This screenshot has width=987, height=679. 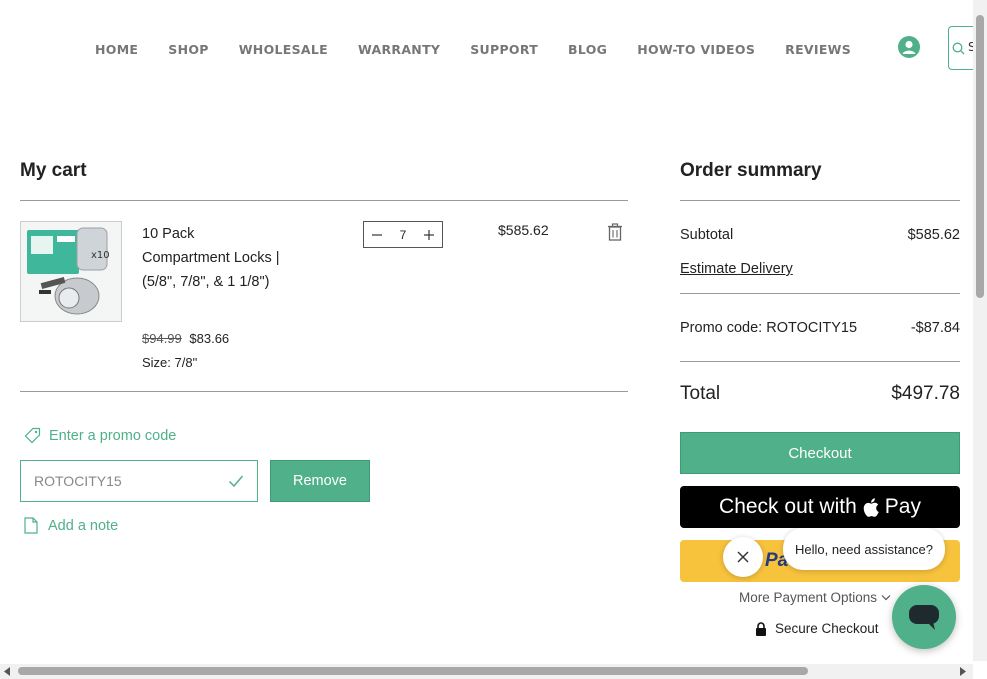 I want to click on subtotal-value: $585.62, so click(x=933, y=235).